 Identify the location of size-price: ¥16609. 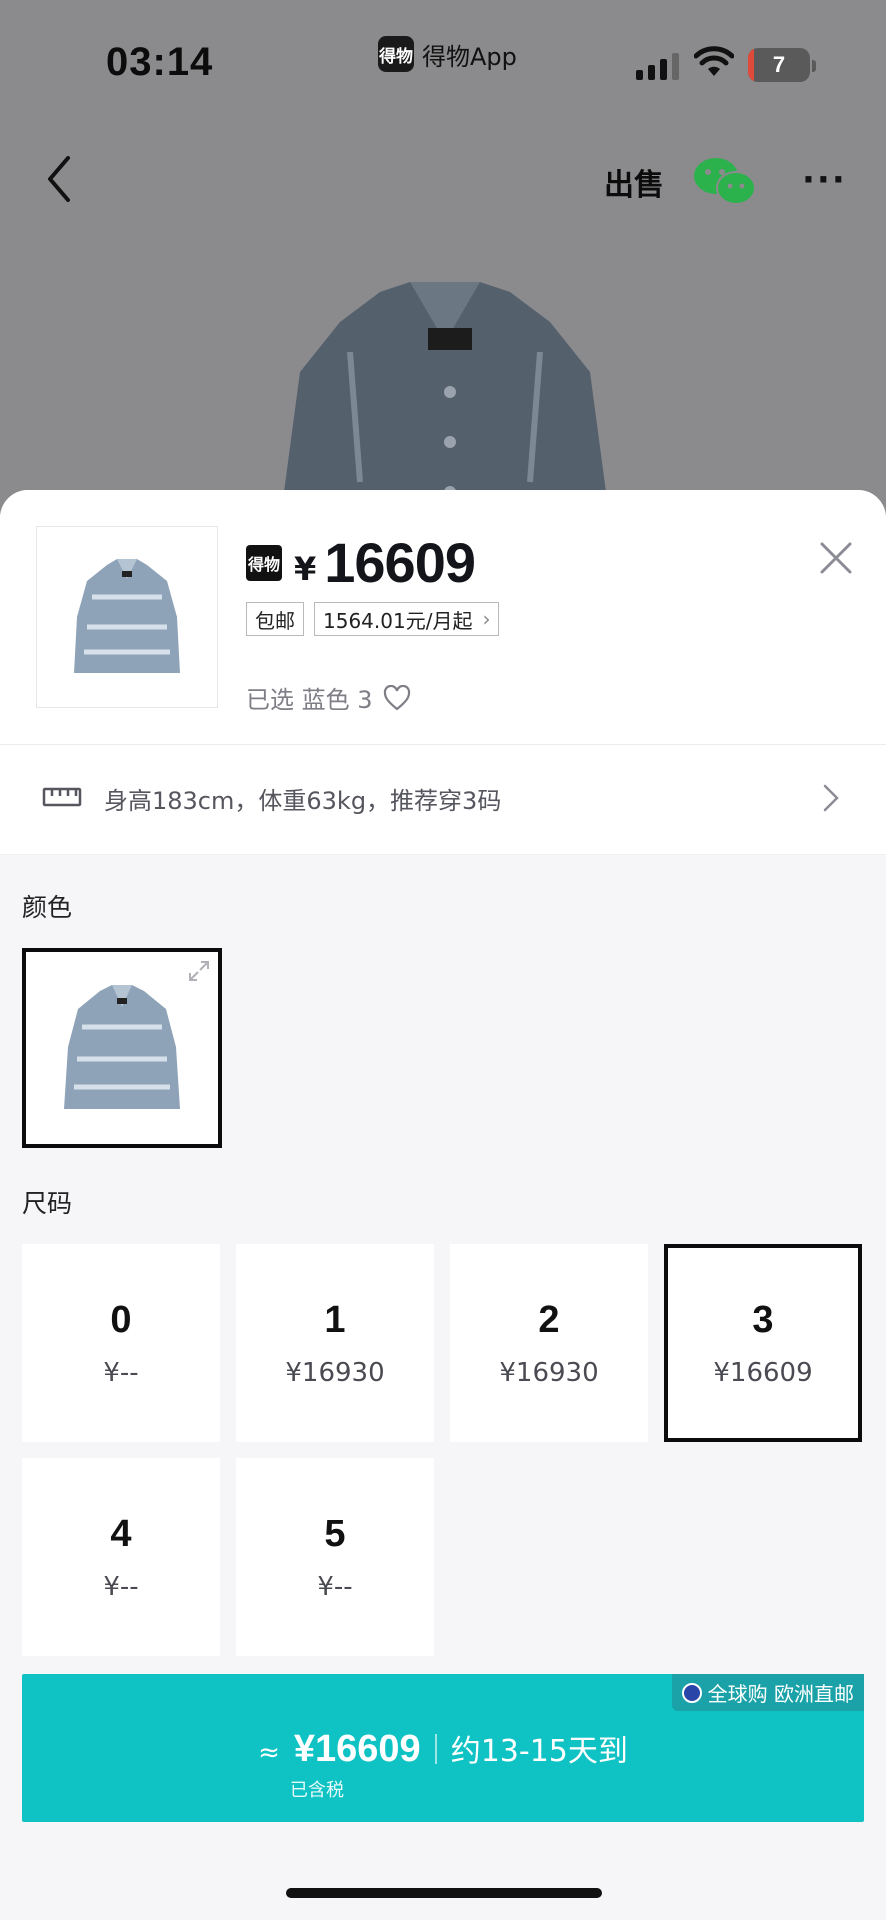
(763, 1372).